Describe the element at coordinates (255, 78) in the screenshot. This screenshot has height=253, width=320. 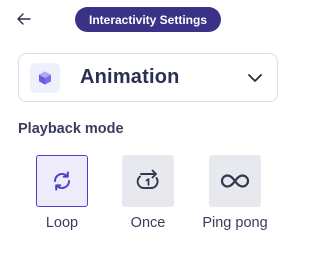
I see `chevron-down-icon` at that location.